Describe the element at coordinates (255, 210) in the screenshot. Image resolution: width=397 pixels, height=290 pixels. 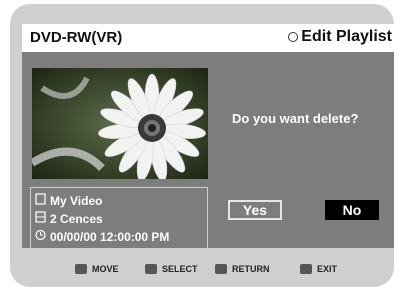
I see `yes-button: Yes` at that location.